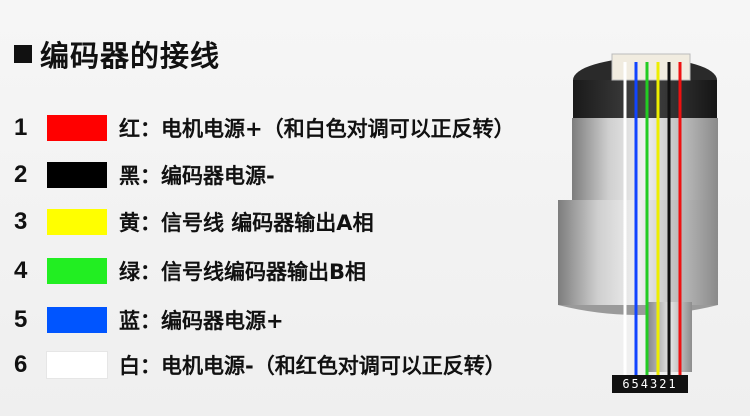 This screenshot has height=416, width=750. I want to click on wire-row-1: 1 红：电机电源+（和白色对调可以正反转）, so click(264, 128).